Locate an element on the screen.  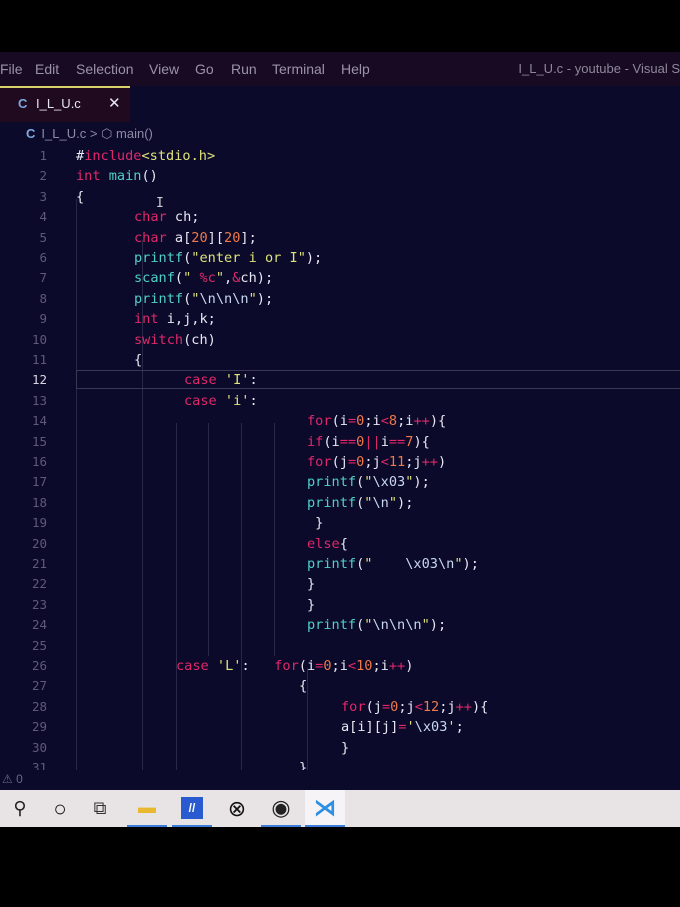
code-line: 16 for(j=0;j<11;j++) is located at coordinates (340, 462).